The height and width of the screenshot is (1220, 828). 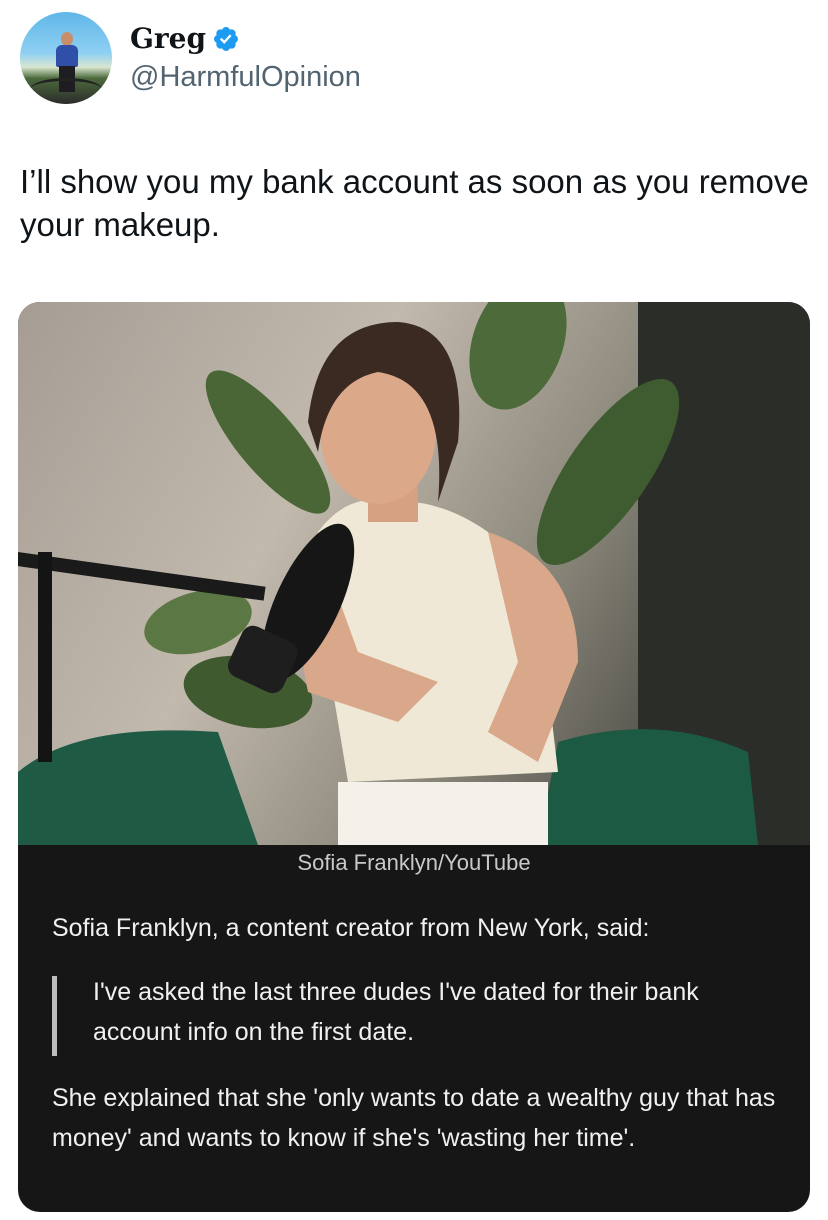 What do you see at coordinates (414, 862) in the screenshot?
I see `photo-credit: Sofia Franklyn/YouTube` at bounding box center [414, 862].